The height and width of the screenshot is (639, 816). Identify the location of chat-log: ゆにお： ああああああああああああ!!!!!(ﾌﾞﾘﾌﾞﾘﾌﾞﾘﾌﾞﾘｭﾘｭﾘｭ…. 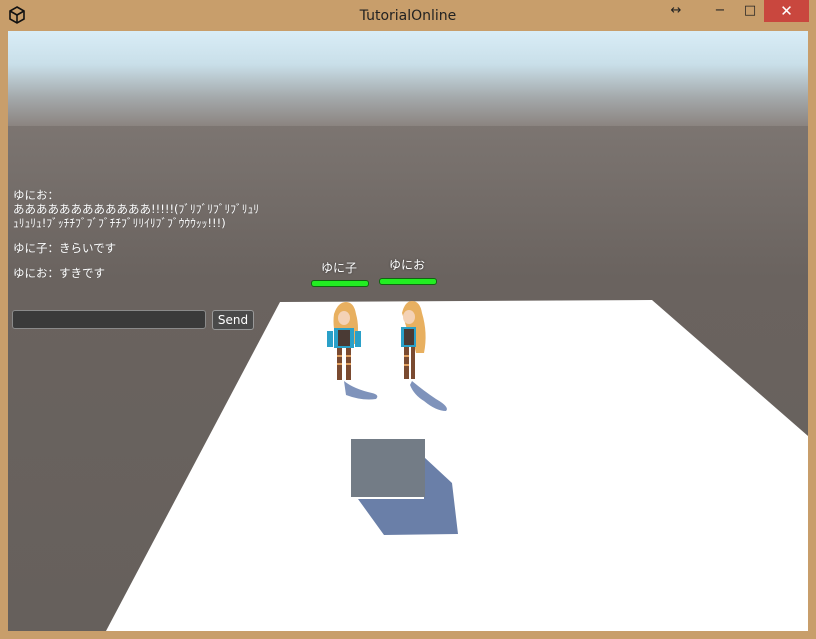
(138, 239).